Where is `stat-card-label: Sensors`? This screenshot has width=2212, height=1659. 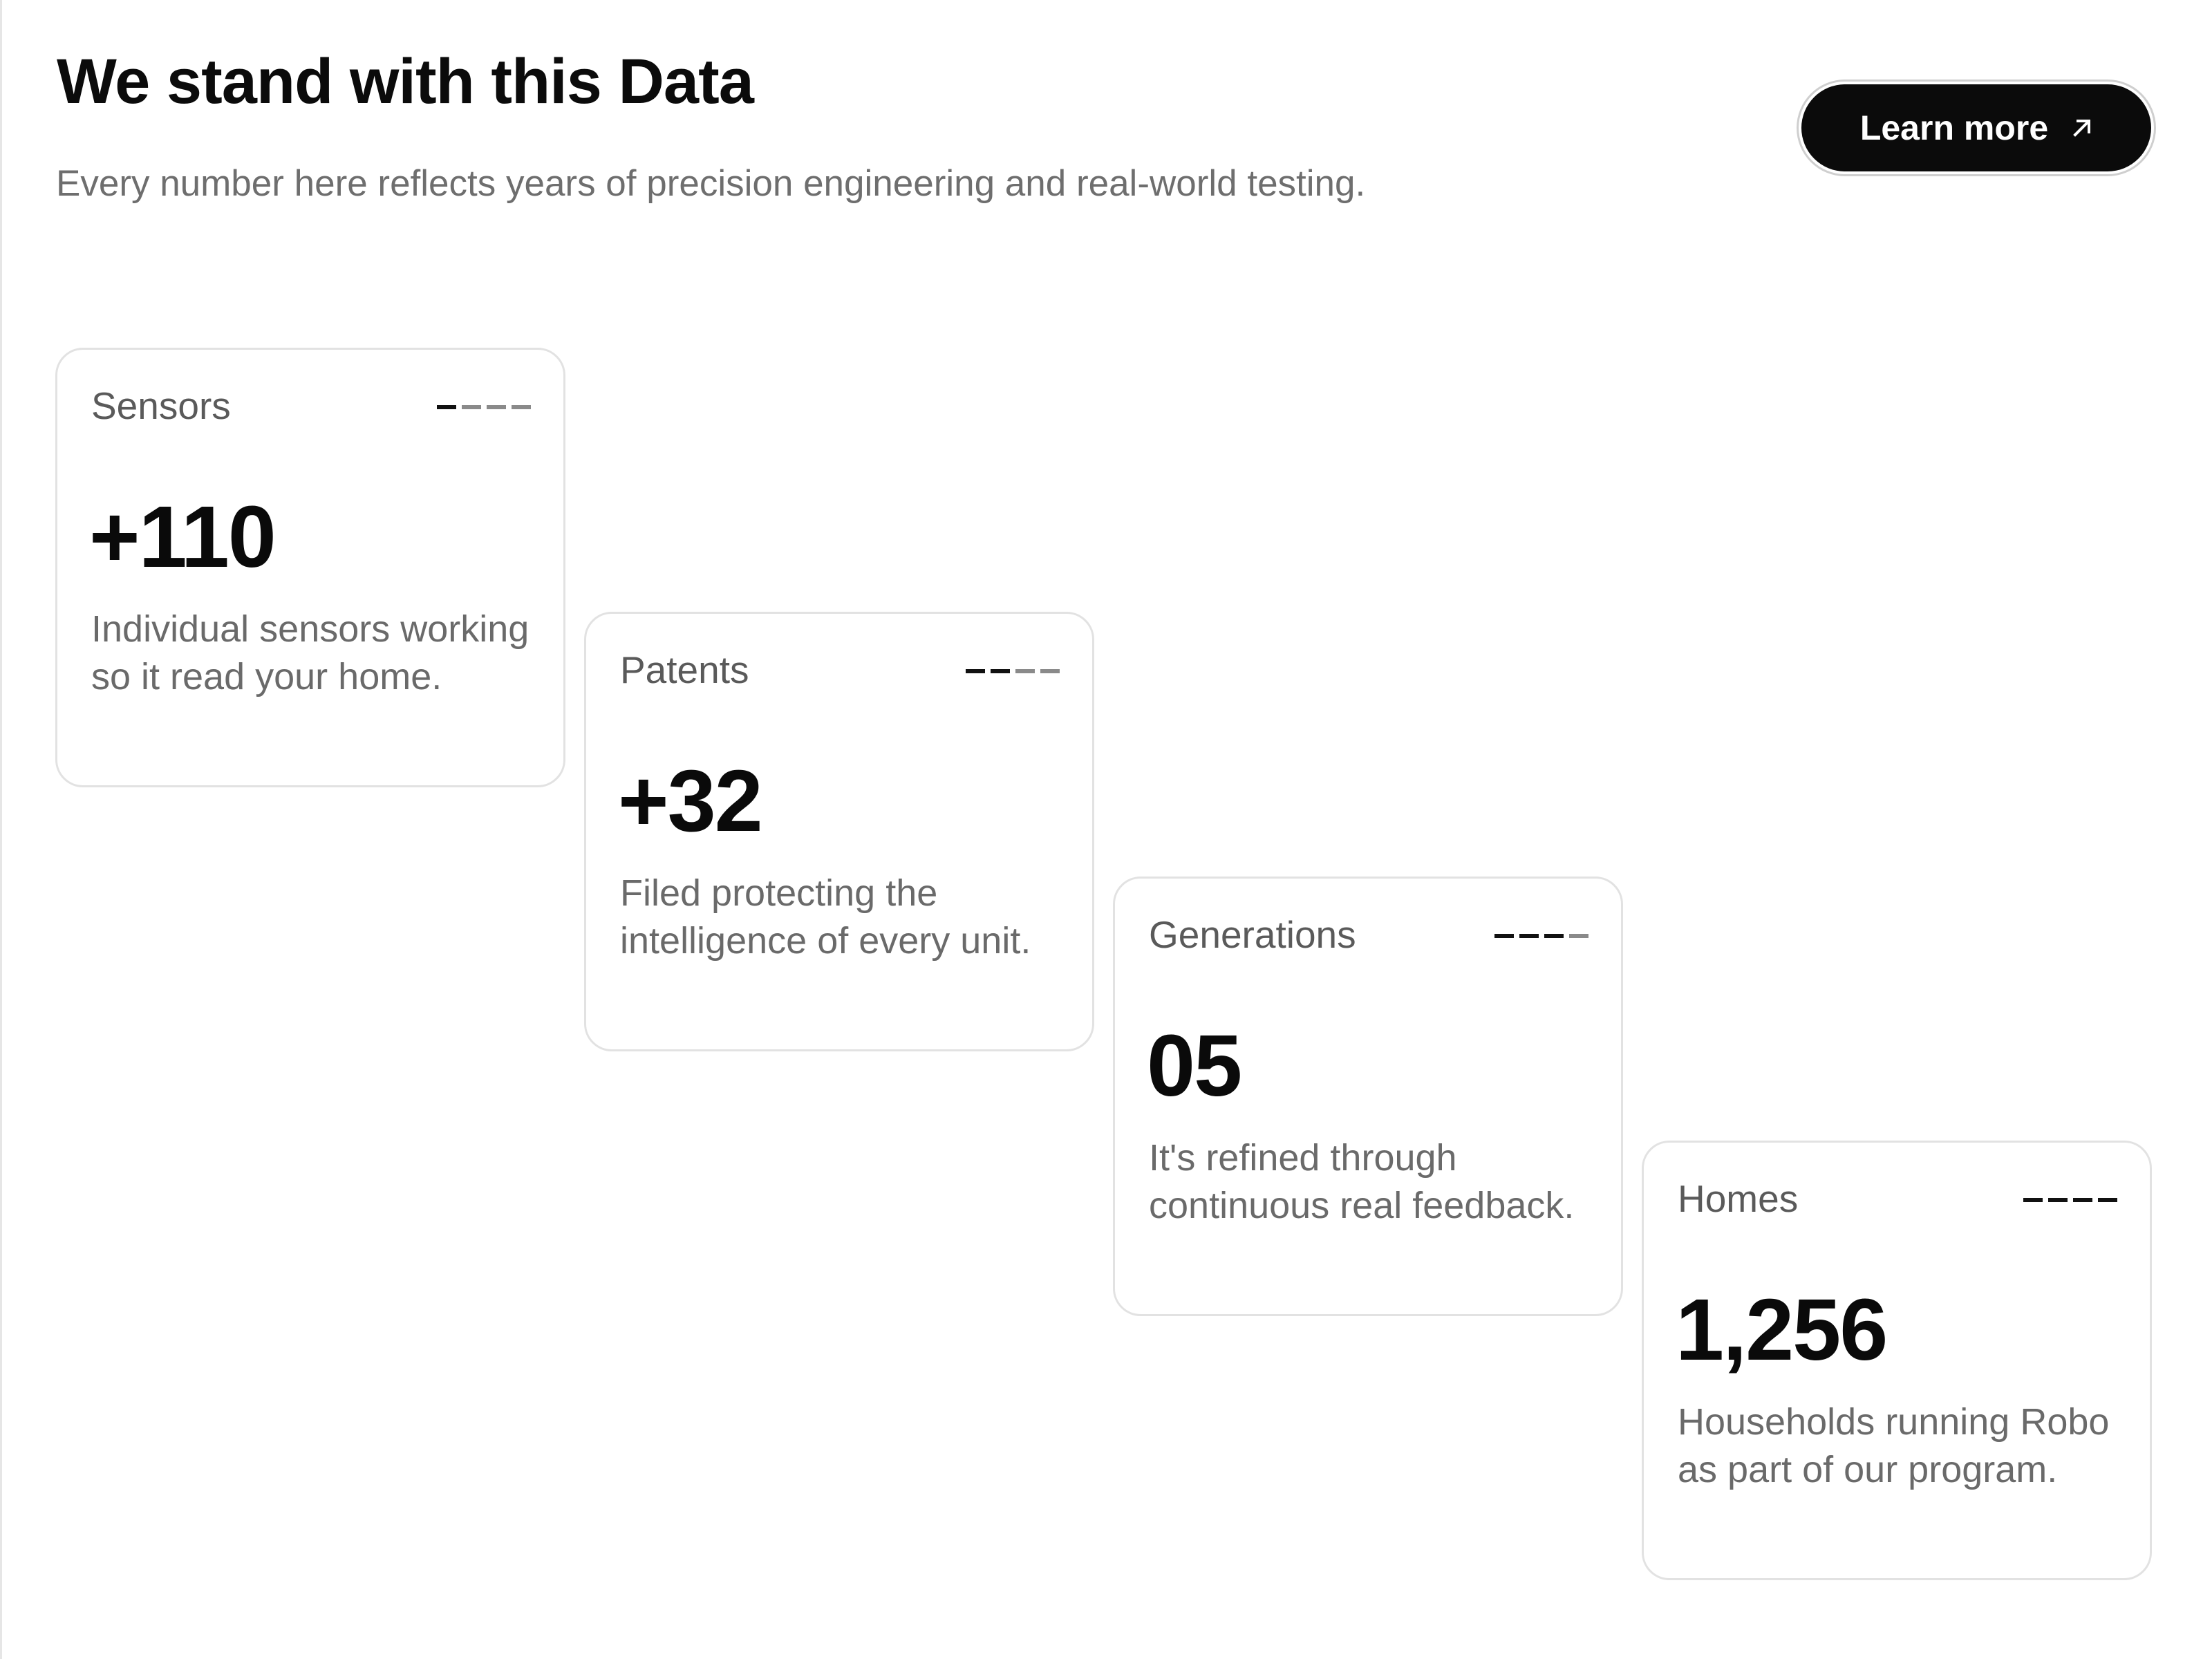 stat-card-label: Sensors is located at coordinates (161, 405).